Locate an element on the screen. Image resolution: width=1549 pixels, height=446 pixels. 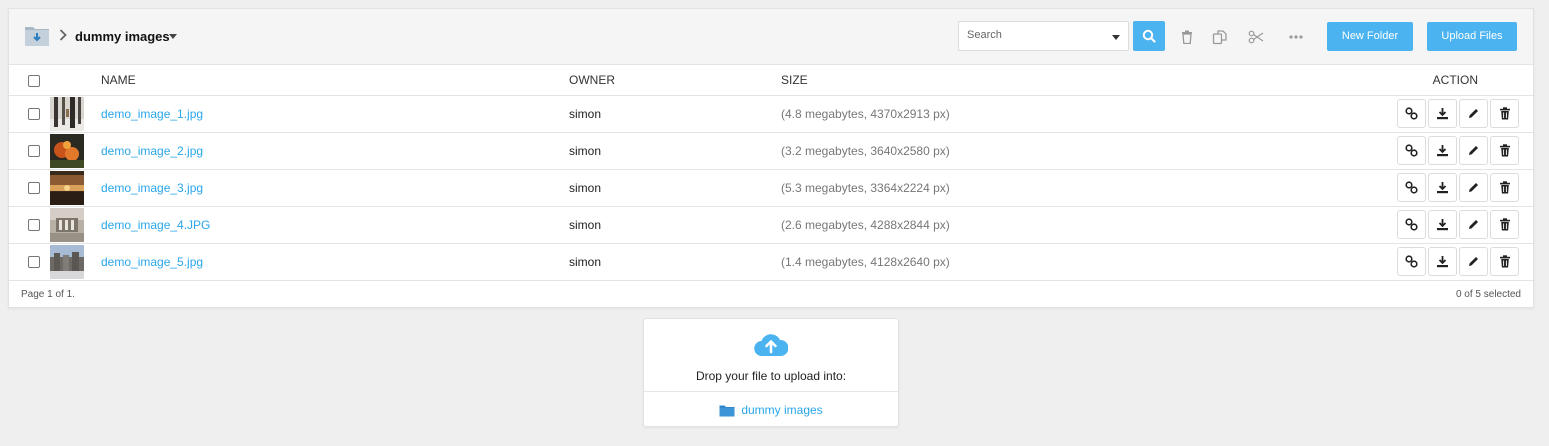
file-size: (2.6 megabytes, 4288x2844 px) is located at coordinates (1046, 225).